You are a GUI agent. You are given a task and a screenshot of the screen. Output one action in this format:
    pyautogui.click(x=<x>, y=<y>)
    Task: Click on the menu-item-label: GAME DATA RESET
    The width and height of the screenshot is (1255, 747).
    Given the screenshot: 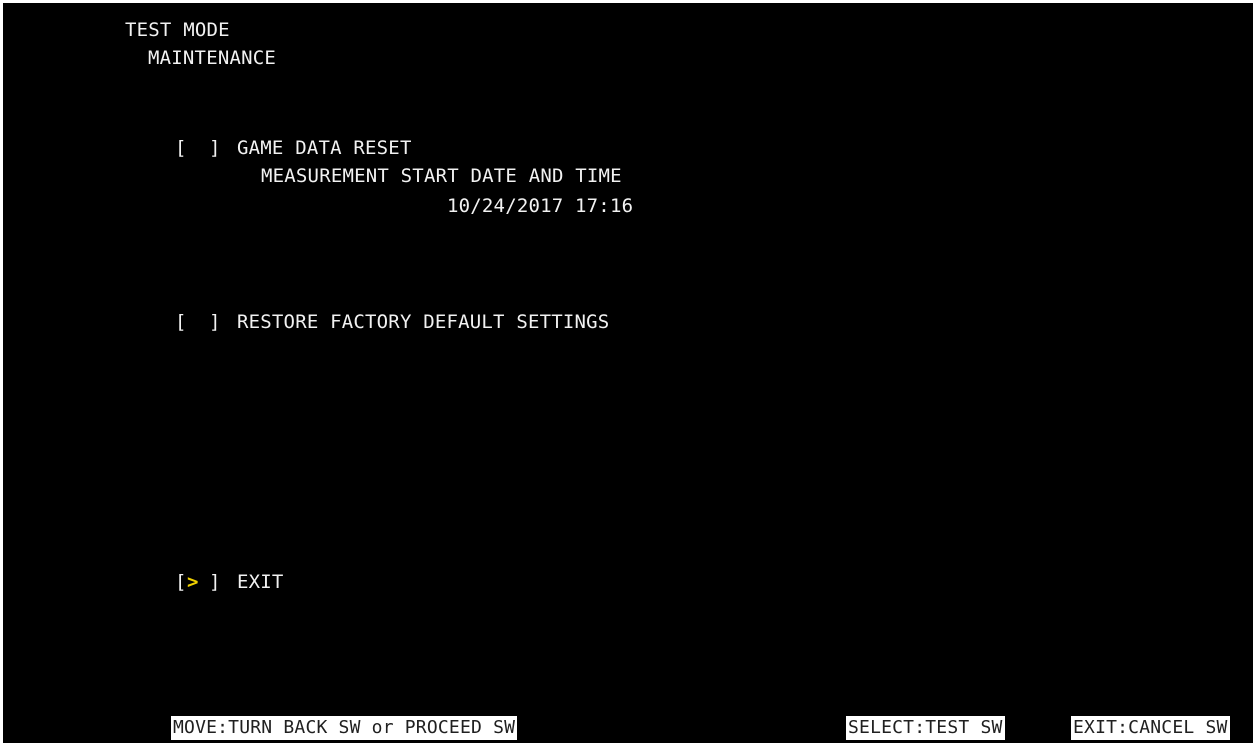 What is the action you would take?
    pyautogui.click(x=324, y=148)
    